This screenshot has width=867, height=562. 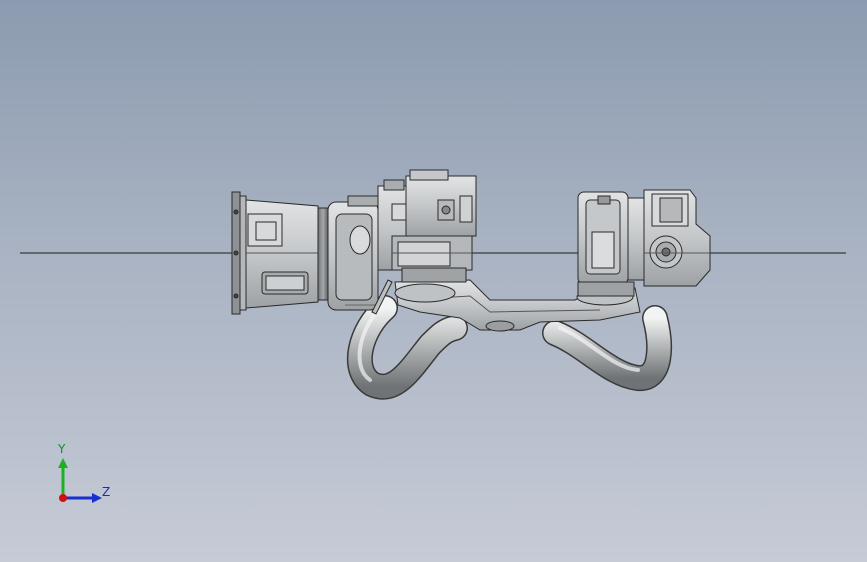 I want to click on axis4-wrist, so click(x=669, y=238).